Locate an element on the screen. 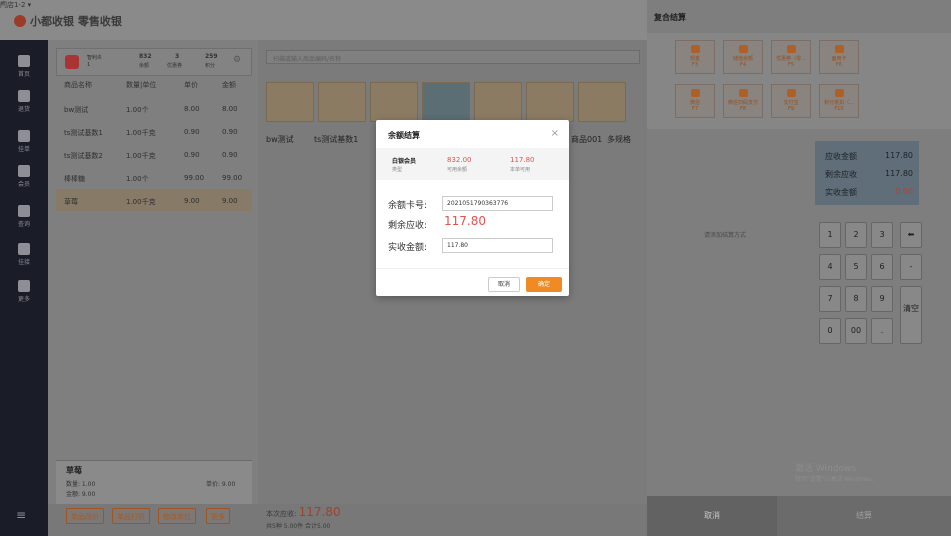 The image size is (951, 536). item-price: 0.90 is located at coordinates (192, 155).